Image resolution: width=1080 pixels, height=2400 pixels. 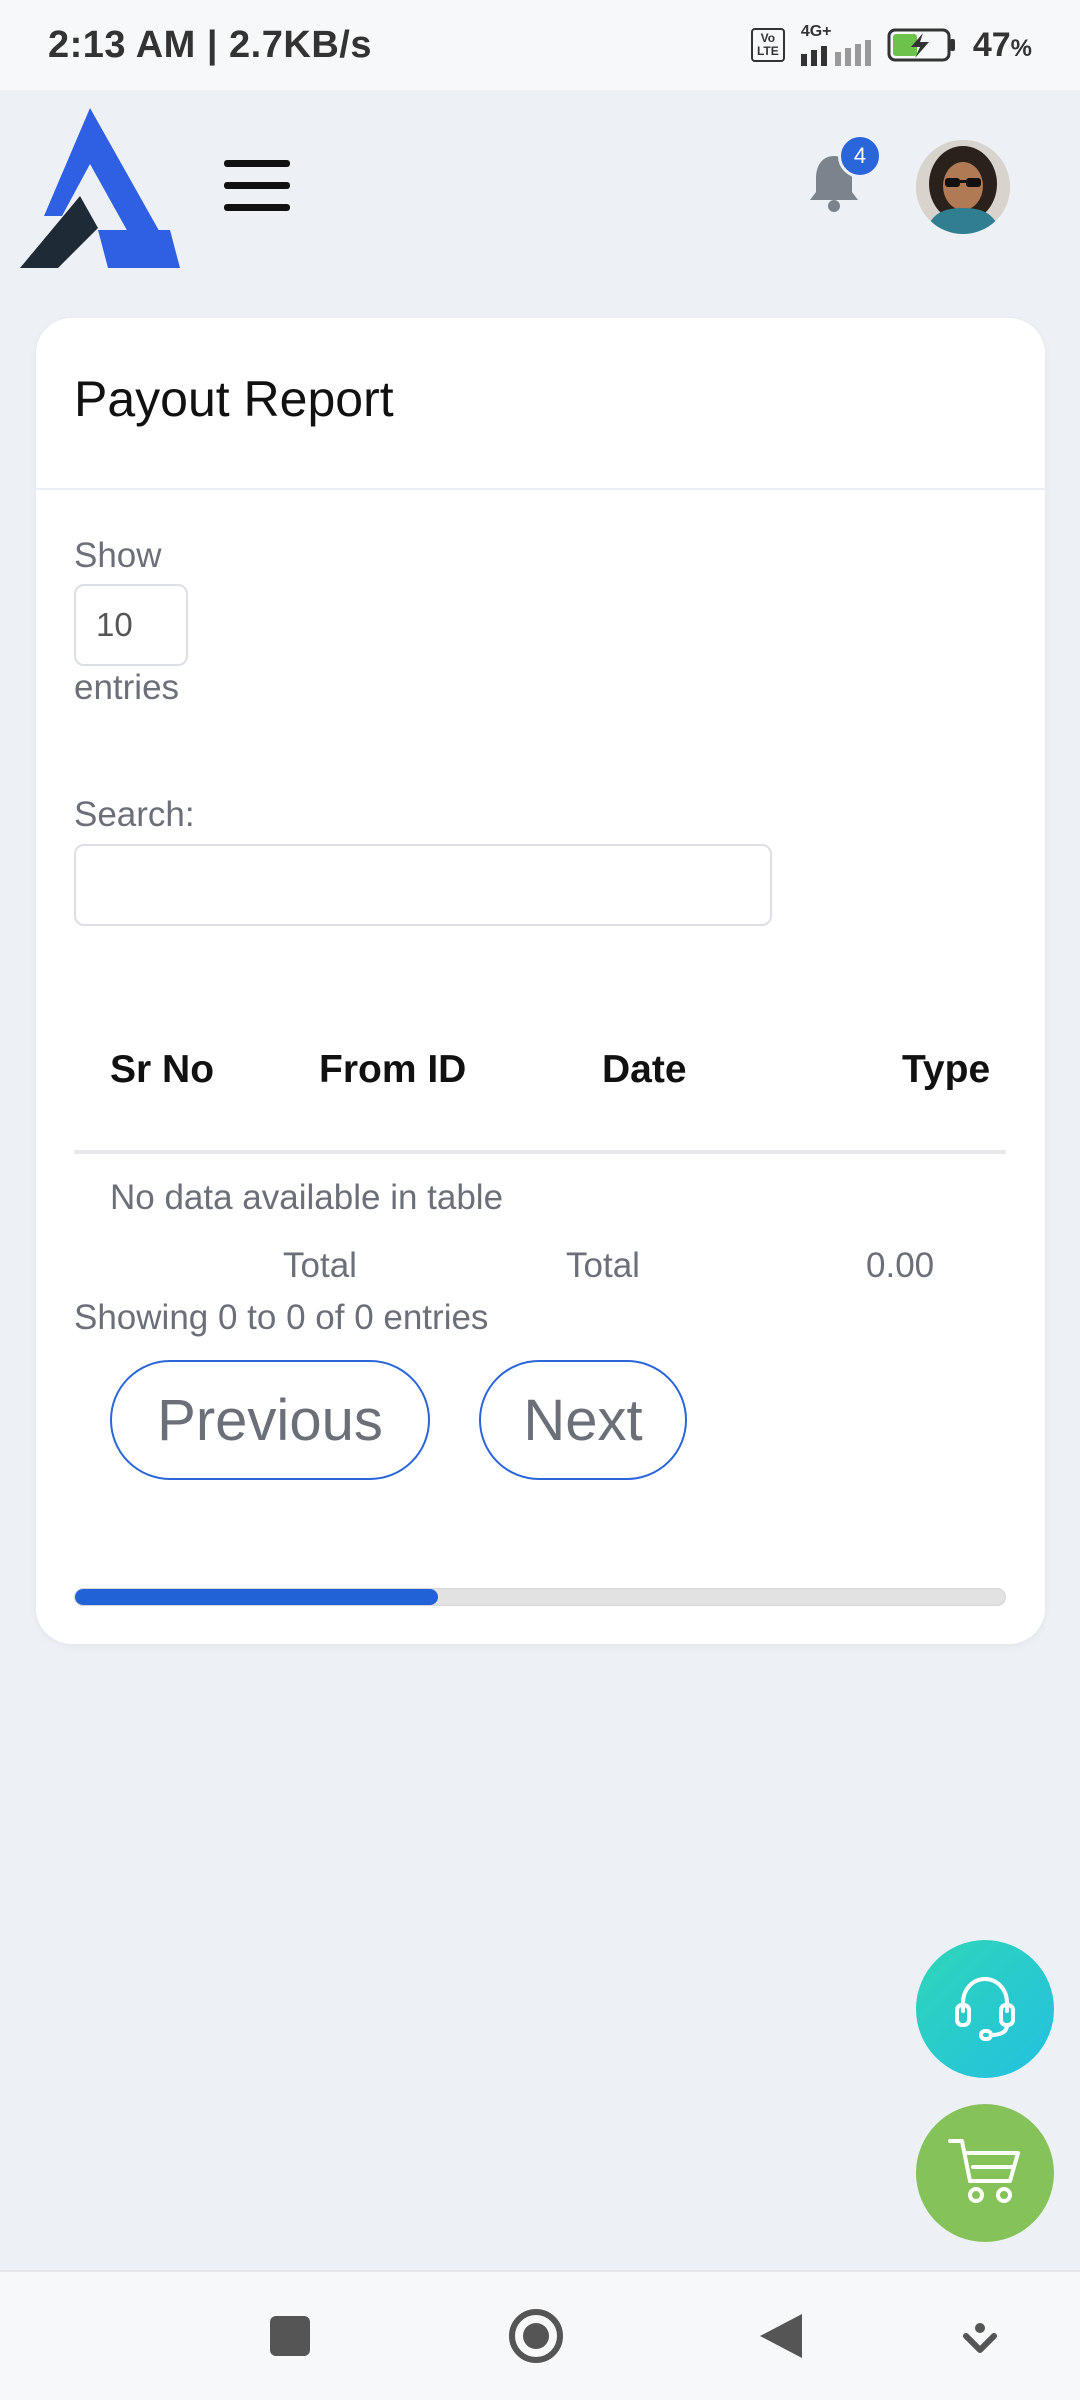 What do you see at coordinates (963, 187) in the screenshot?
I see `avatar` at bounding box center [963, 187].